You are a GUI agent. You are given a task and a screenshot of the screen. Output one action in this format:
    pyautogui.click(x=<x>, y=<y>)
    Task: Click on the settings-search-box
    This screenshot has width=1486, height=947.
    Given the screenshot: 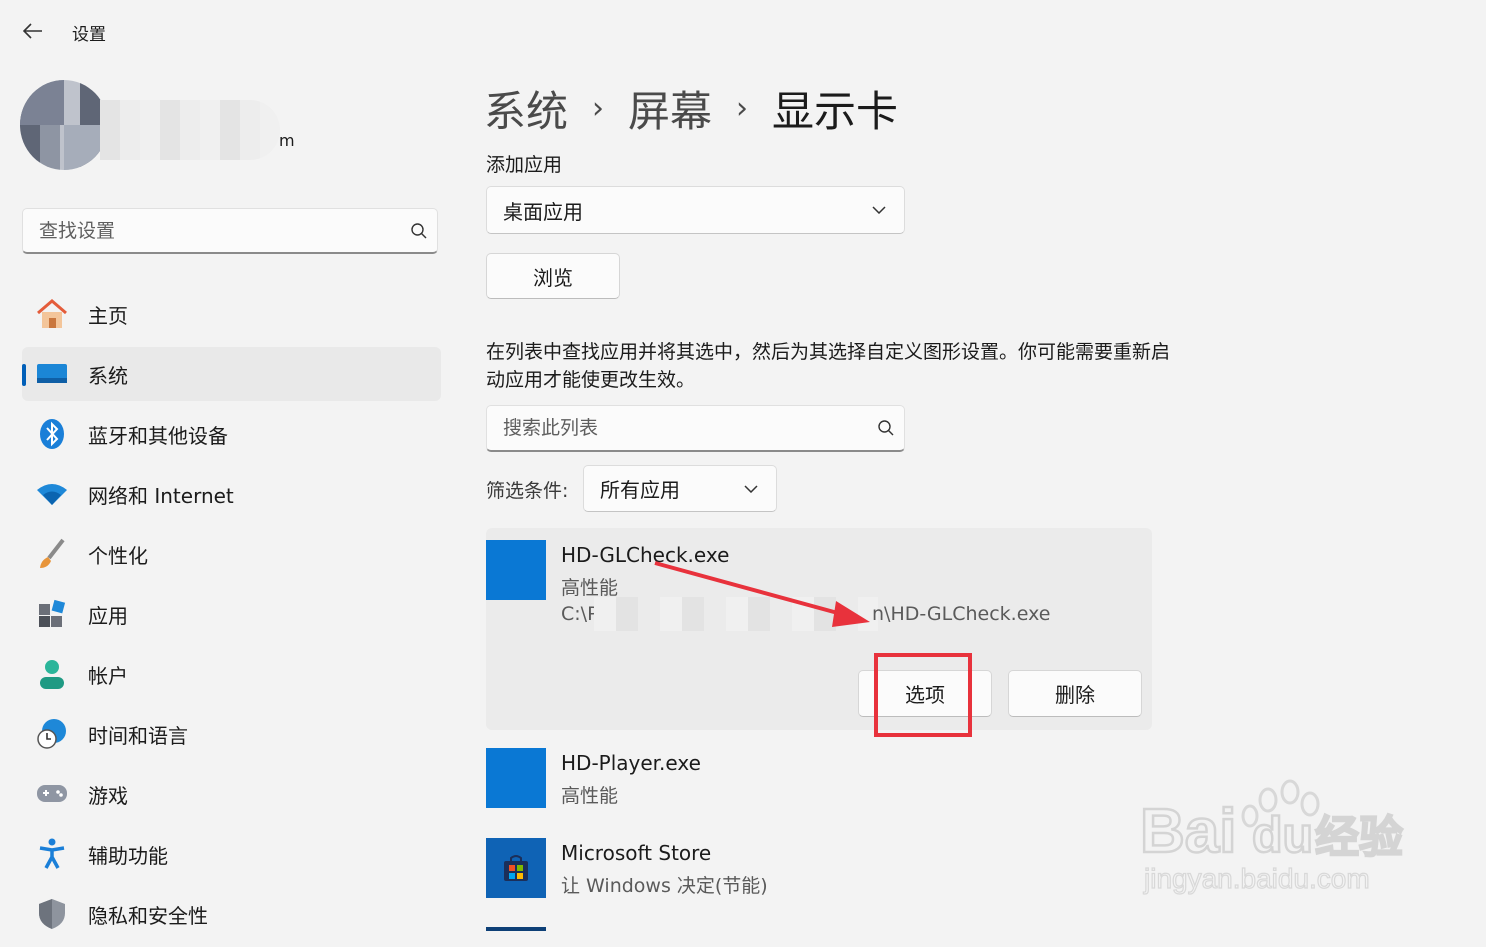 What is the action you would take?
    pyautogui.click(x=230, y=231)
    